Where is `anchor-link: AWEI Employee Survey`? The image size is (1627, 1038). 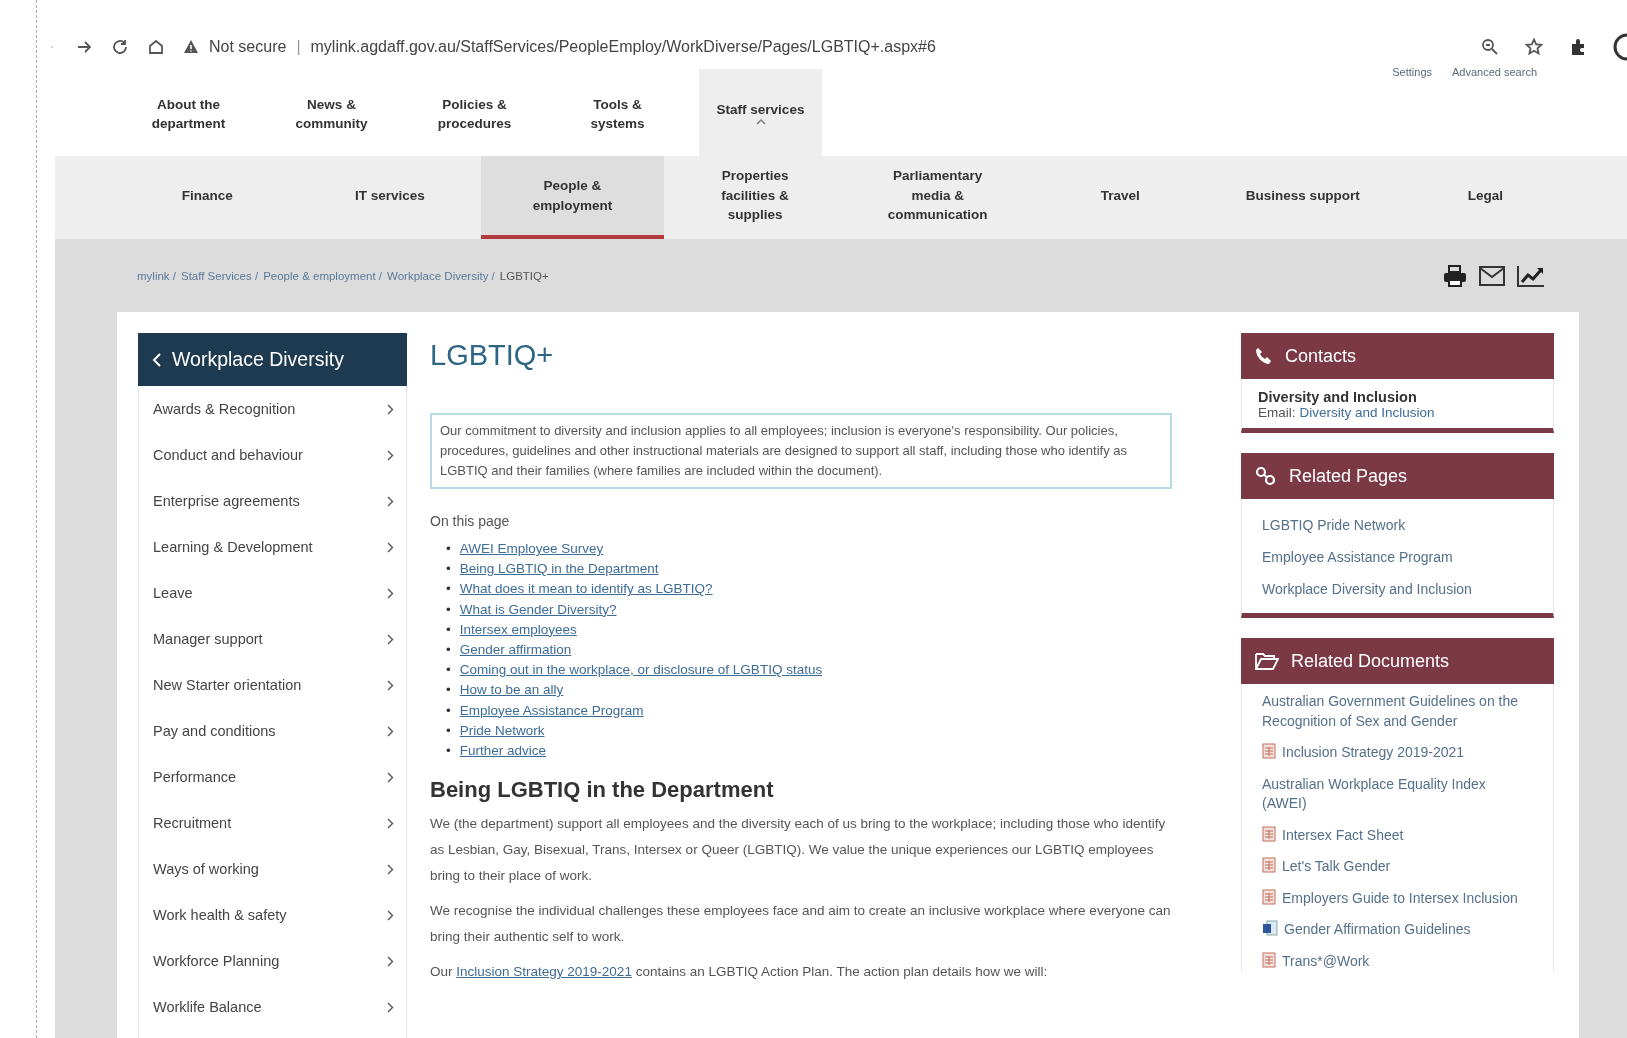
anchor-link: AWEI Employee Survey is located at coordinates (531, 549).